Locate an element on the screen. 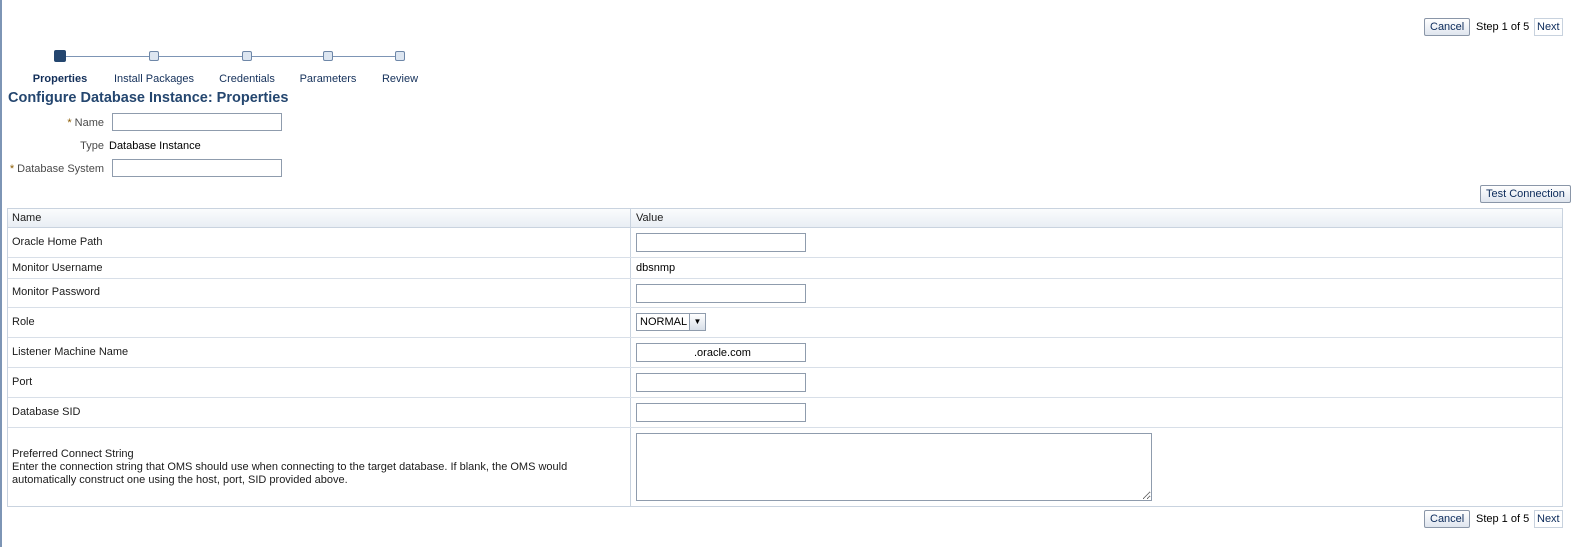  database-sid-label: Database SID is located at coordinates (46, 412).